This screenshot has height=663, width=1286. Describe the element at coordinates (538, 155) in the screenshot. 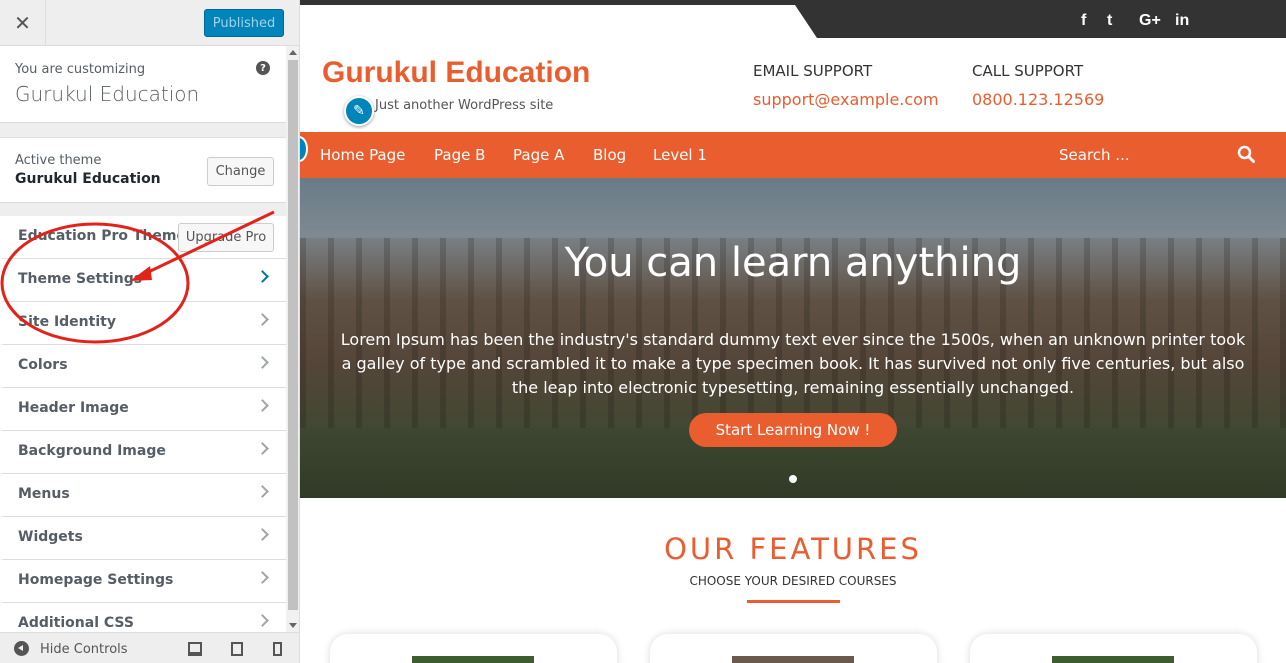

I see `nav-item-page-a: Page A` at that location.